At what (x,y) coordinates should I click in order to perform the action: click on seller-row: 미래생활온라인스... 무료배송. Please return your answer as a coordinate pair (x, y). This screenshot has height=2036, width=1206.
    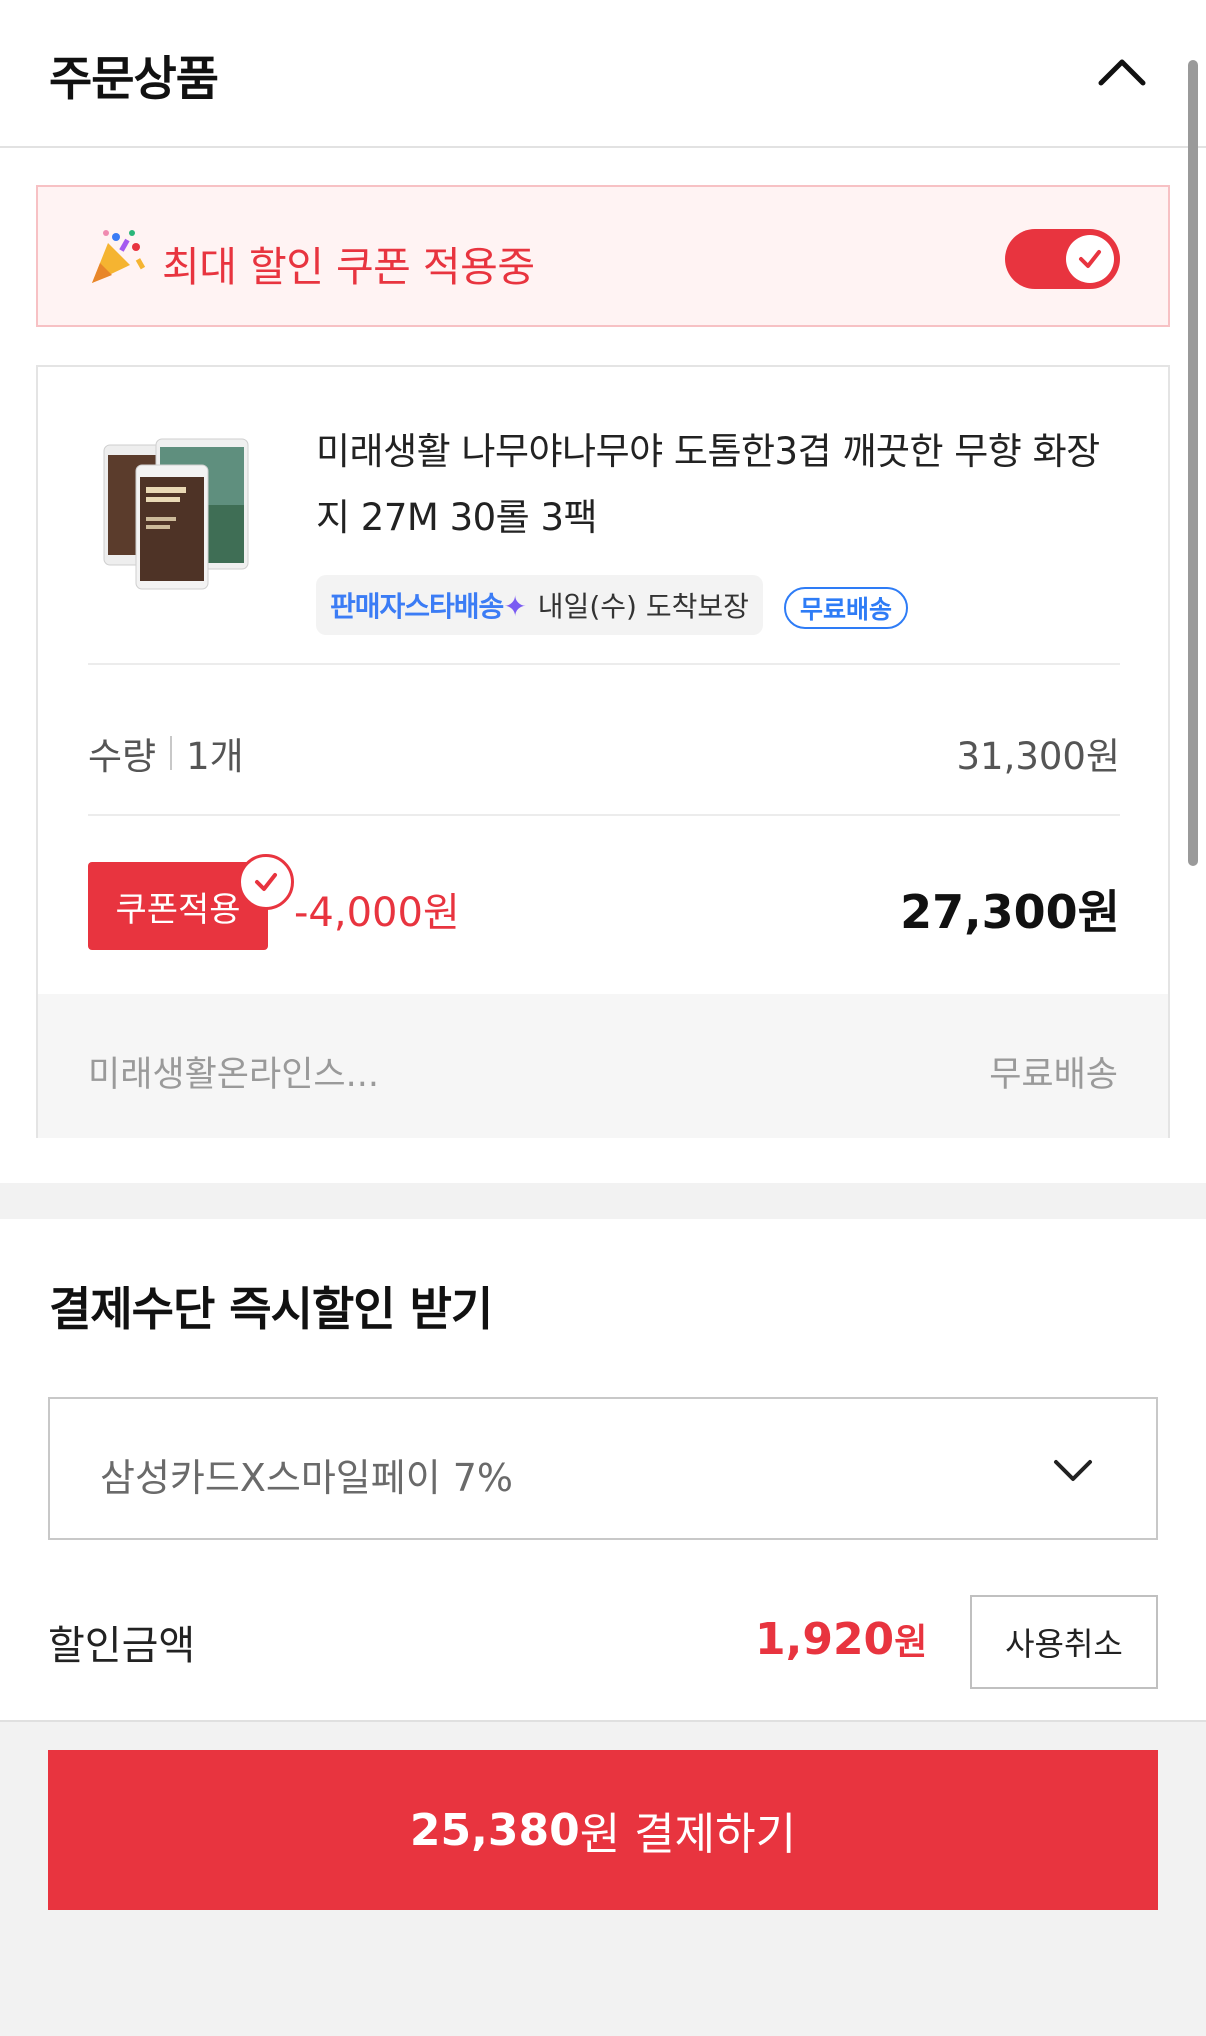
    Looking at the image, I should click on (603, 1066).